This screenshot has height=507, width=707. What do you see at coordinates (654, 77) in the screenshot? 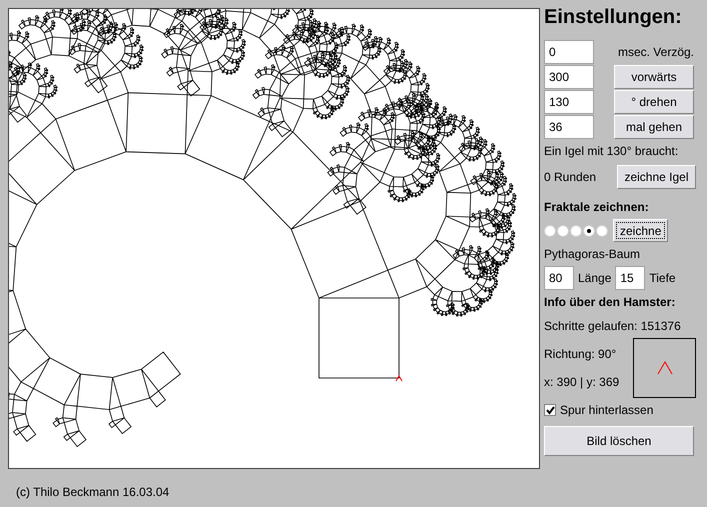
I see `action-button: vorwärts` at bounding box center [654, 77].